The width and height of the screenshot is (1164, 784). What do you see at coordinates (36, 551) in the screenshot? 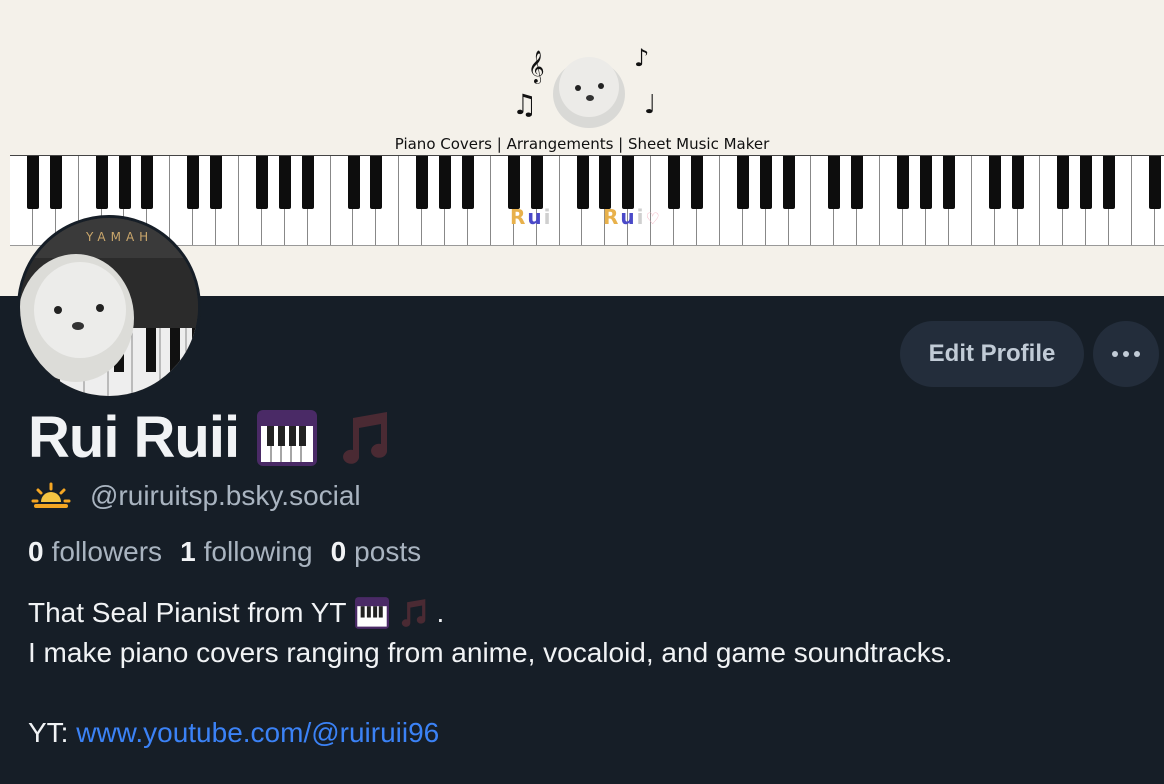
I see `followers-count: 0` at bounding box center [36, 551].